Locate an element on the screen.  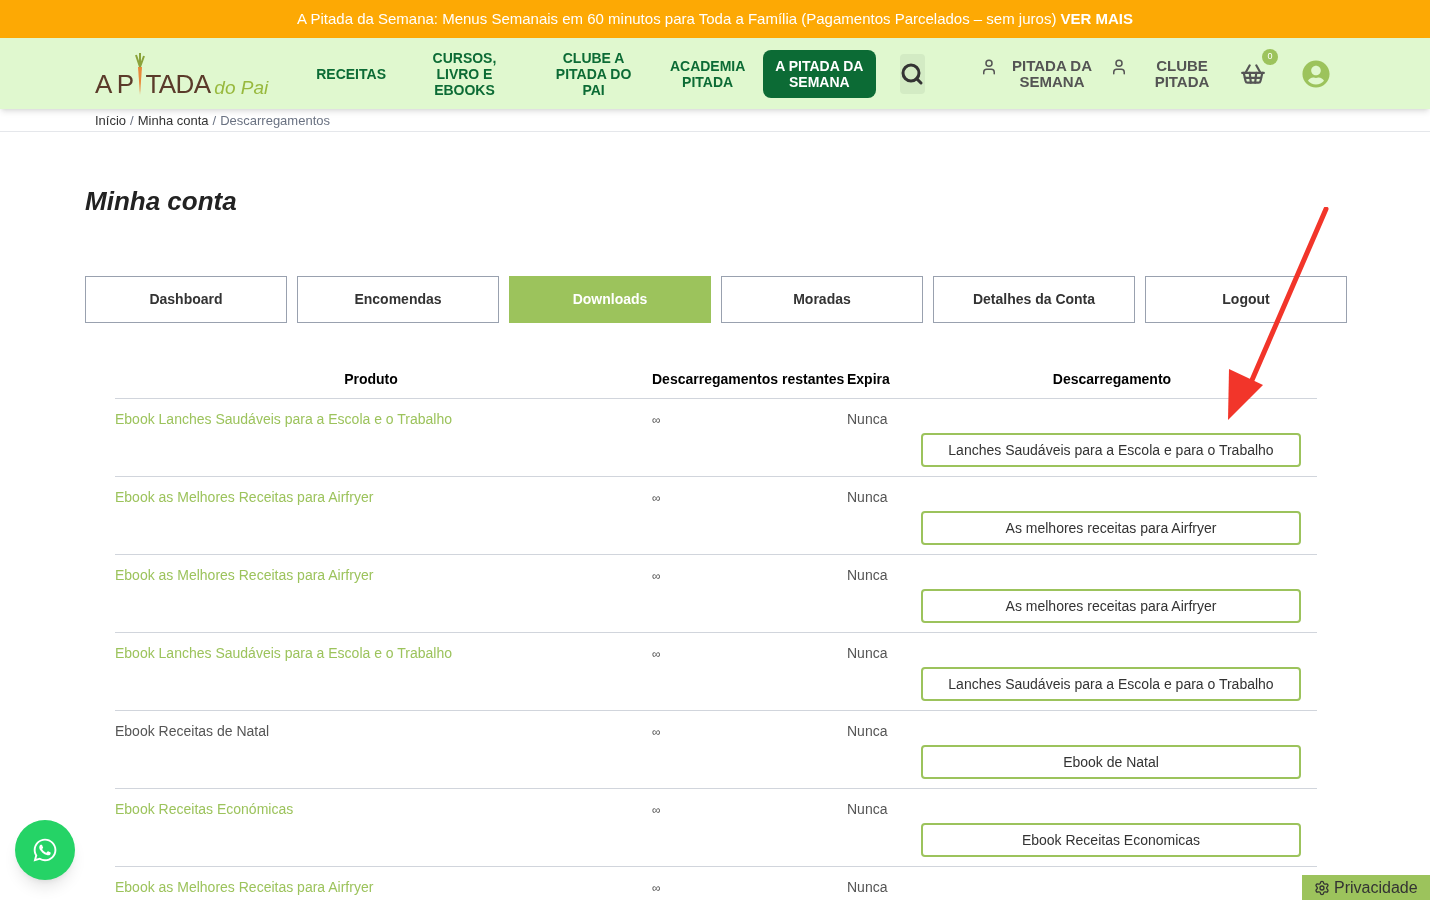
account-link: CLUBE PITADA is located at coordinates (1182, 73).